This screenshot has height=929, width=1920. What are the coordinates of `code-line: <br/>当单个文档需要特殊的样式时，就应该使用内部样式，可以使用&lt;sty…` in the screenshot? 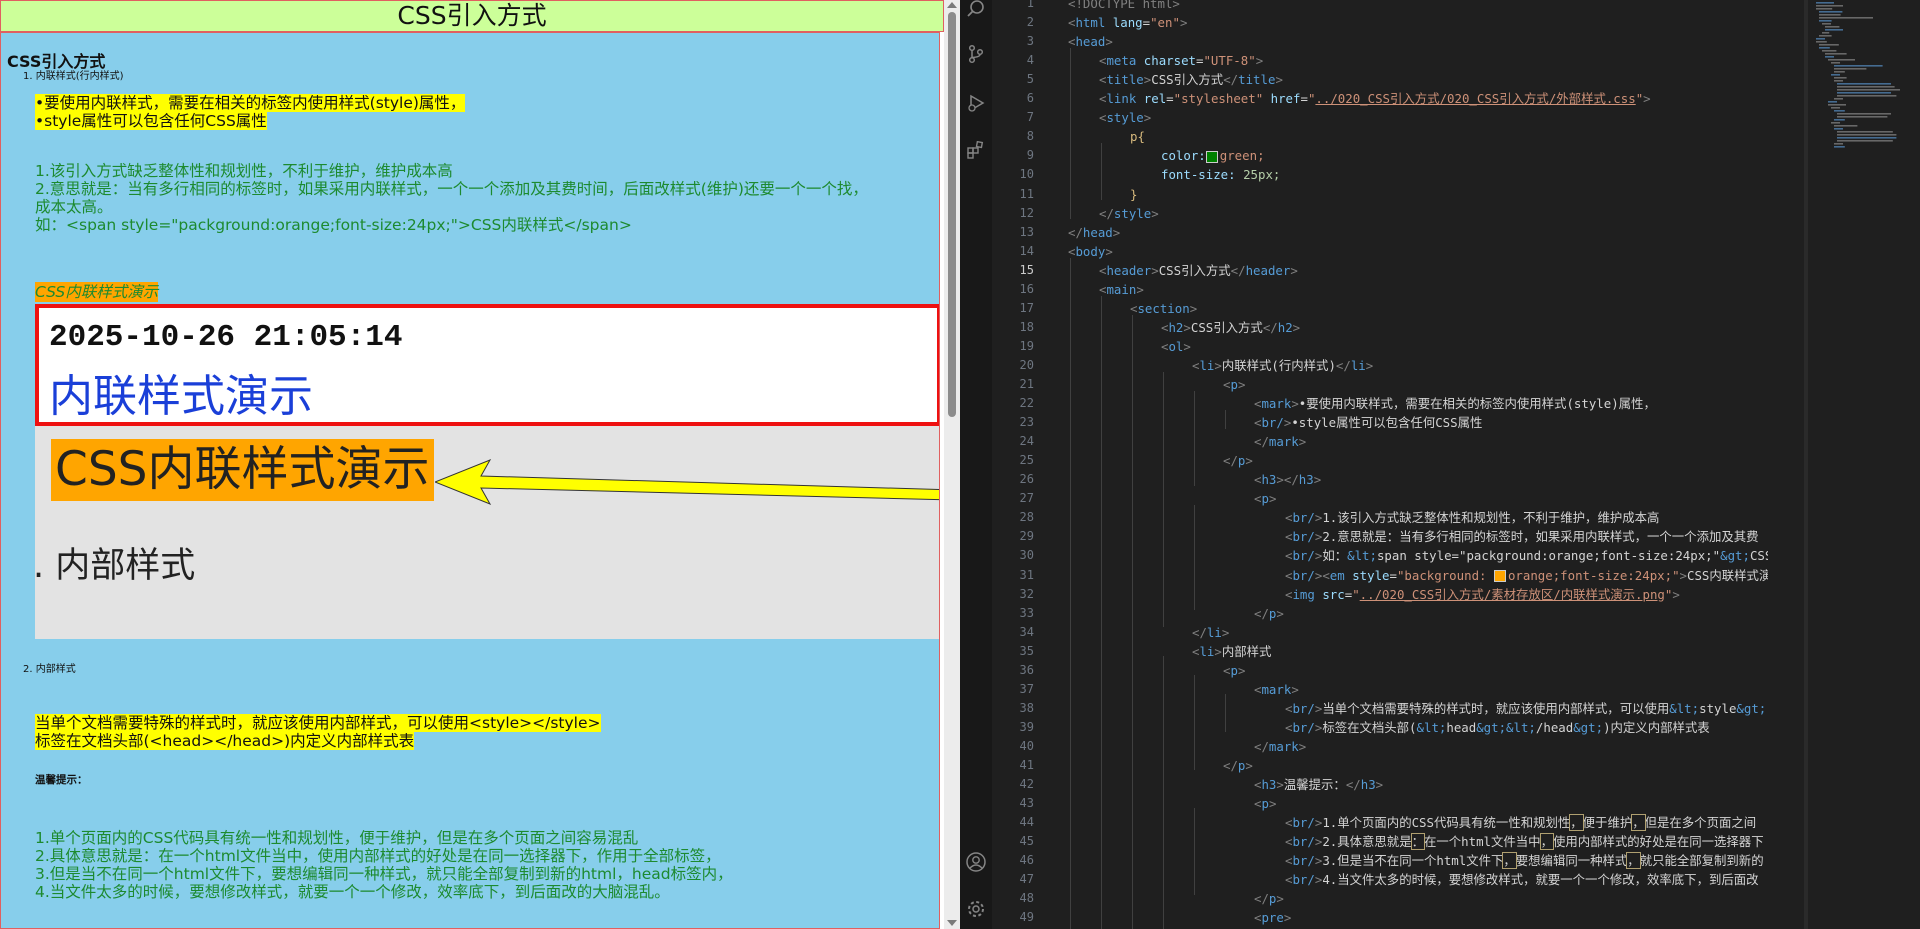 It's located at (1525, 708).